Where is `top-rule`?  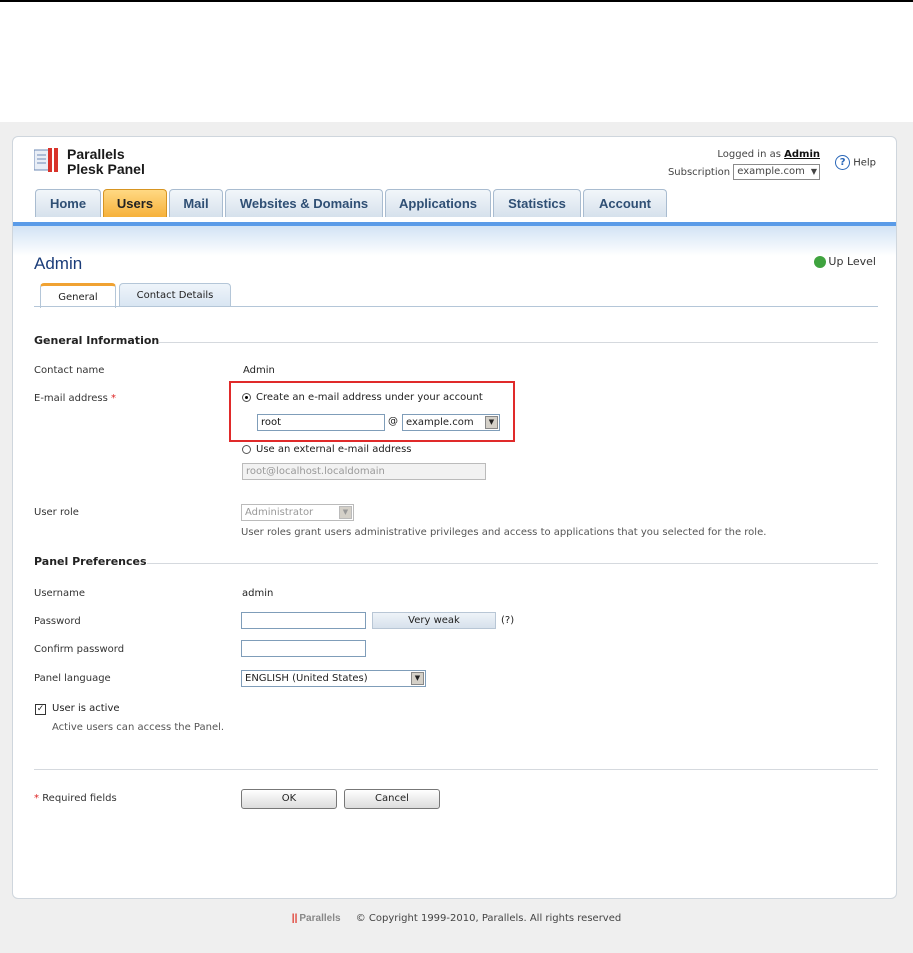
top-rule is located at coordinates (456, 1).